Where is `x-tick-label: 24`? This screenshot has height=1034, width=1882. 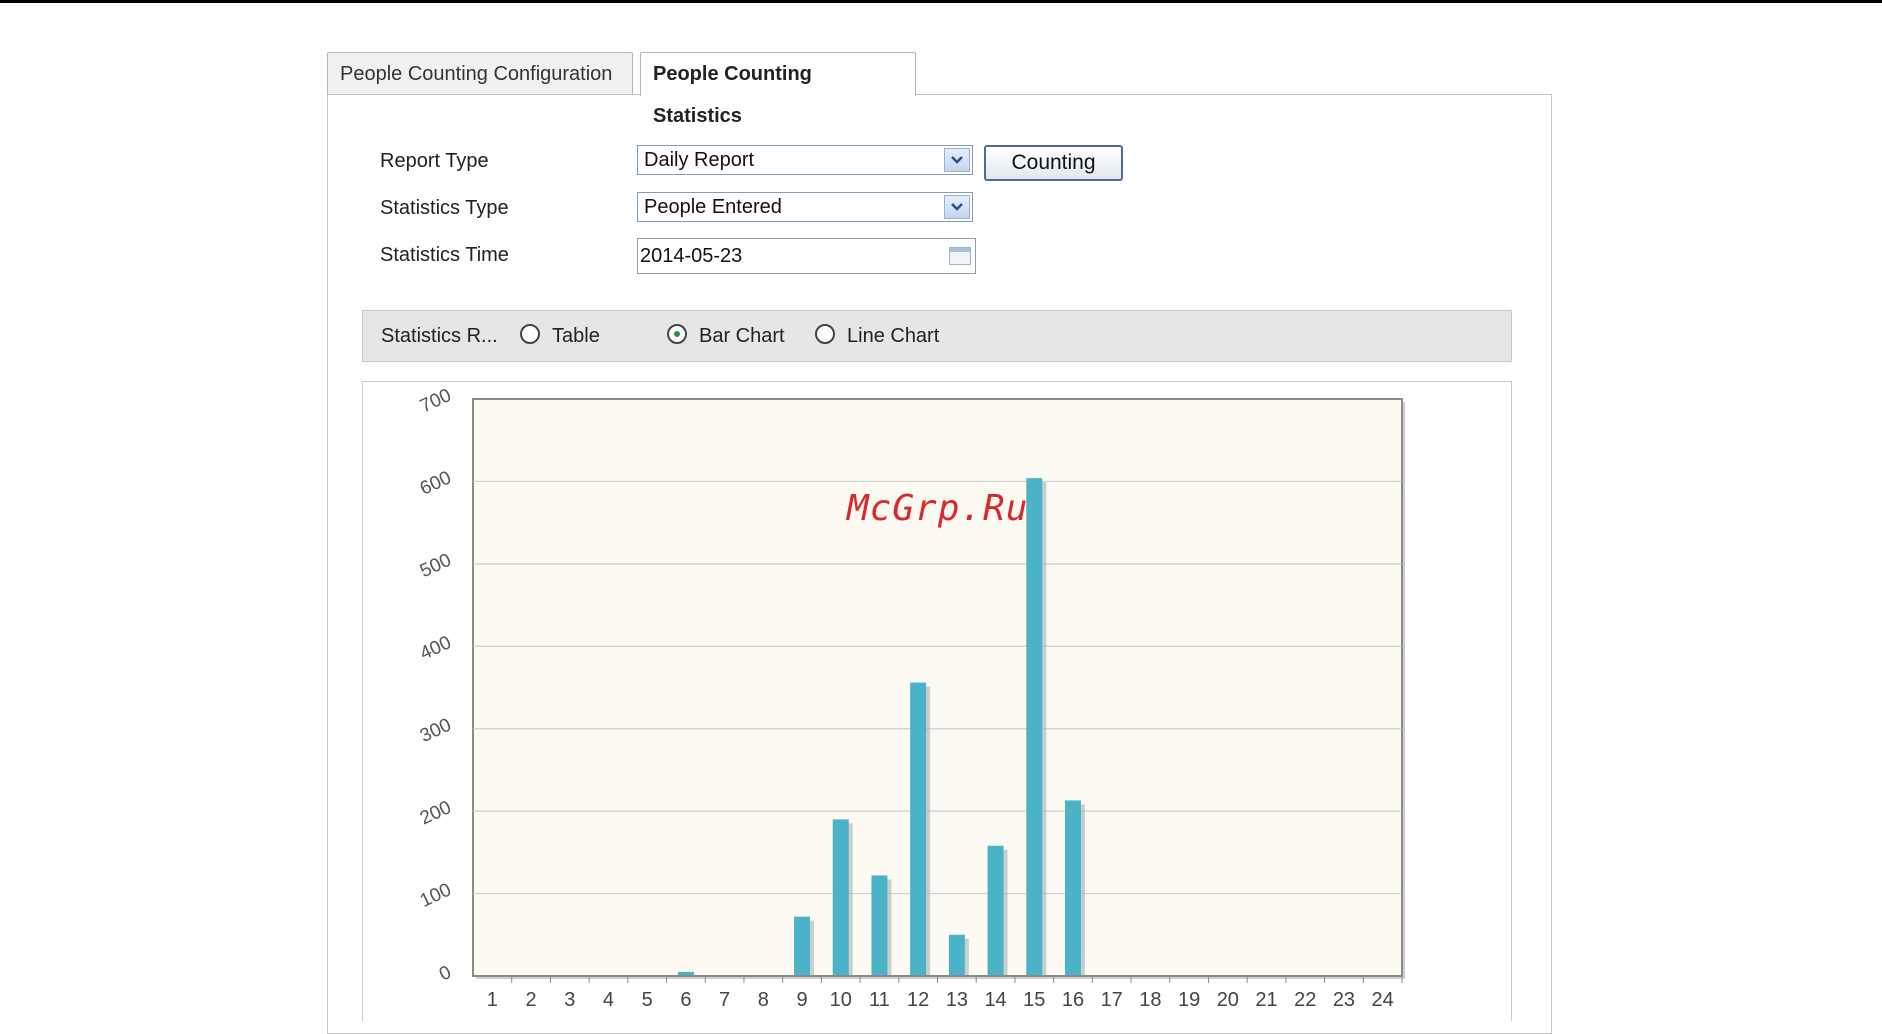
x-tick-label: 24 is located at coordinates (1383, 1000).